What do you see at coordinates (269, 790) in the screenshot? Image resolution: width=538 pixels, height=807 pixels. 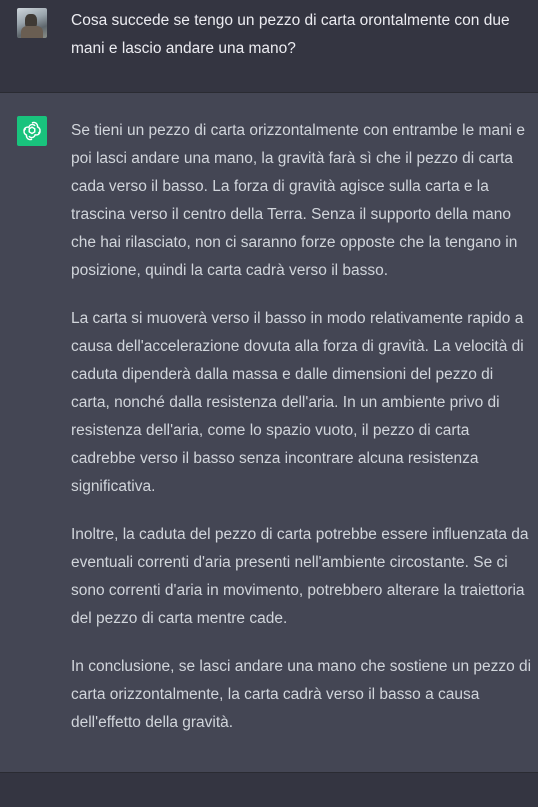 I see `bottom-area` at bounding box center [269, 790].